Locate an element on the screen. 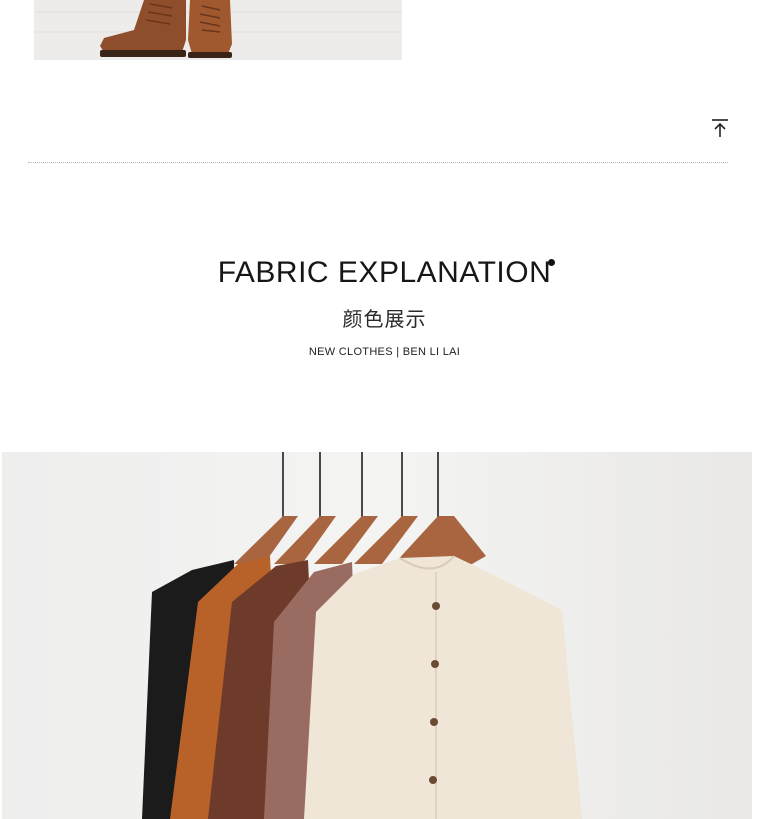 This screenshot has width=769, height=819. boots-photo is located at coordinates (218, 30).